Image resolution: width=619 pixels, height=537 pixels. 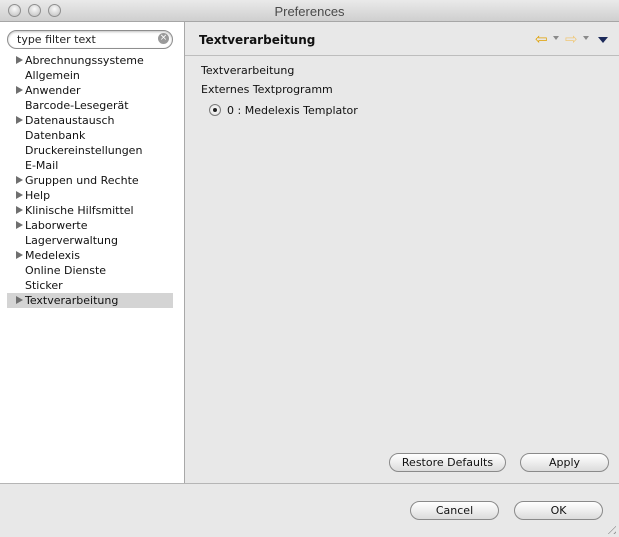 What do you see at coordinates (571, 39) in the screenshot?
I see `forward-arrow-icon: ⇨` at bounding box center [571, 39].